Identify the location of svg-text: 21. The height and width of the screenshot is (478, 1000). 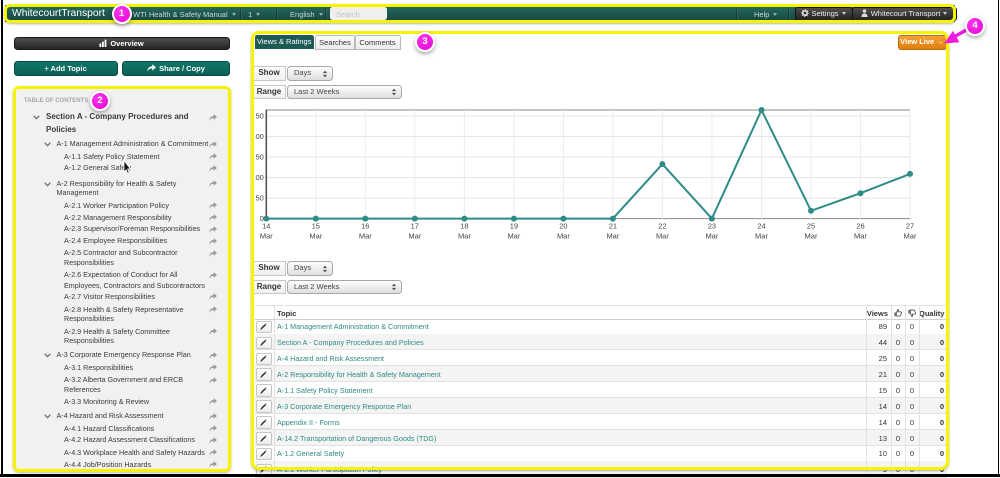
(613, 226).